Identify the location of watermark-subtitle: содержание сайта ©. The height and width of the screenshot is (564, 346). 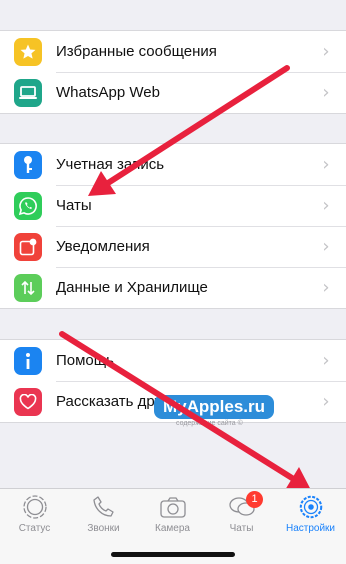
(209, 423).